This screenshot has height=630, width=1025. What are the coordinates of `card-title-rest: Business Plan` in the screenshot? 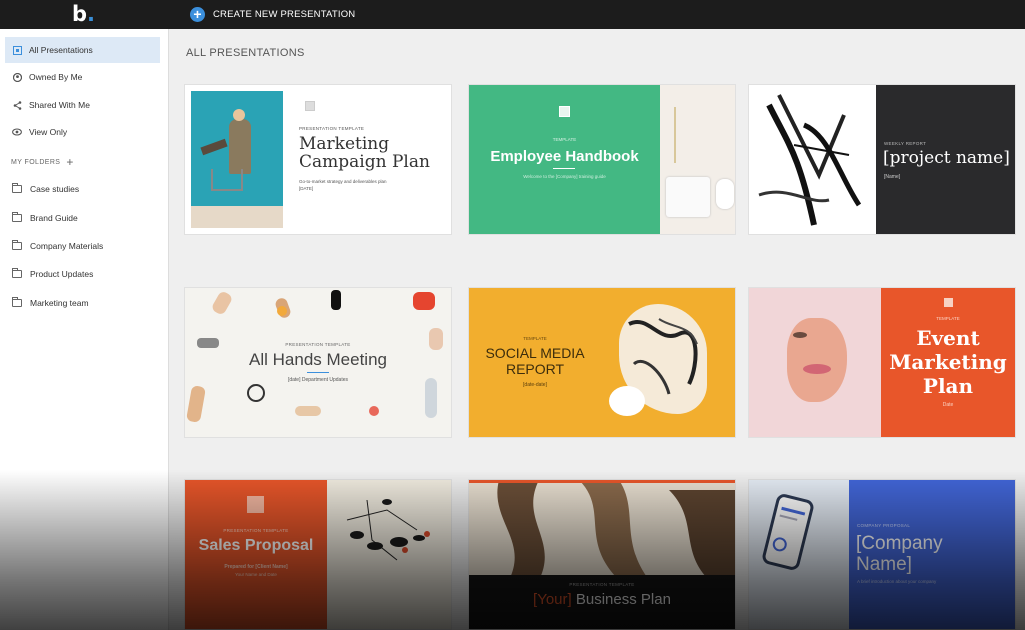 It's located at (621, 599).